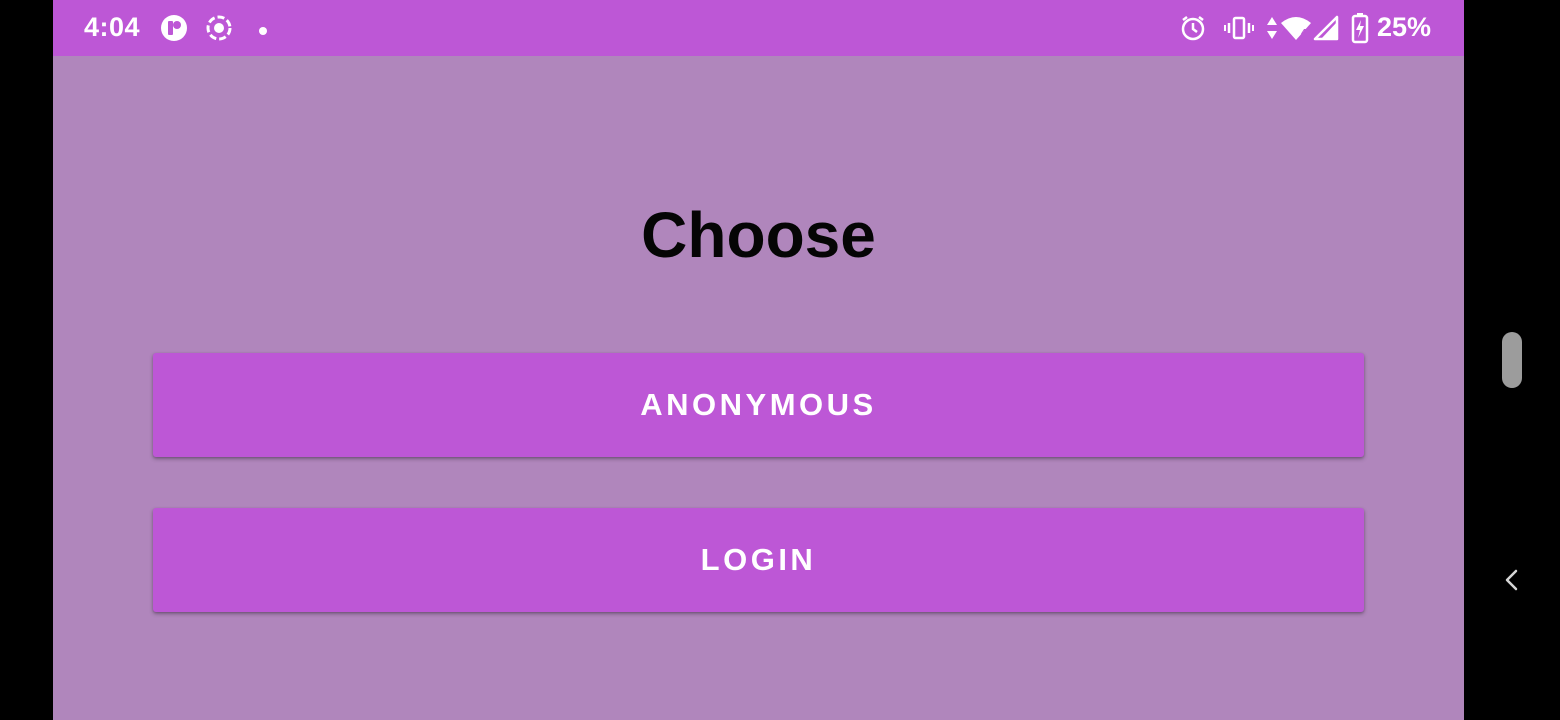  I want to click on app-notification-icon, so click(174, 30).